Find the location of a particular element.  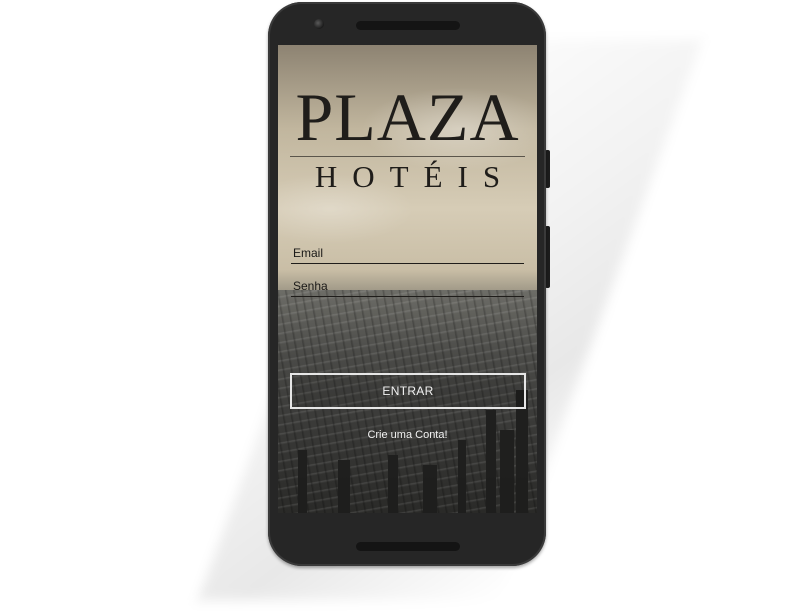

password-field: Senha is located at coordinates (407, 285).